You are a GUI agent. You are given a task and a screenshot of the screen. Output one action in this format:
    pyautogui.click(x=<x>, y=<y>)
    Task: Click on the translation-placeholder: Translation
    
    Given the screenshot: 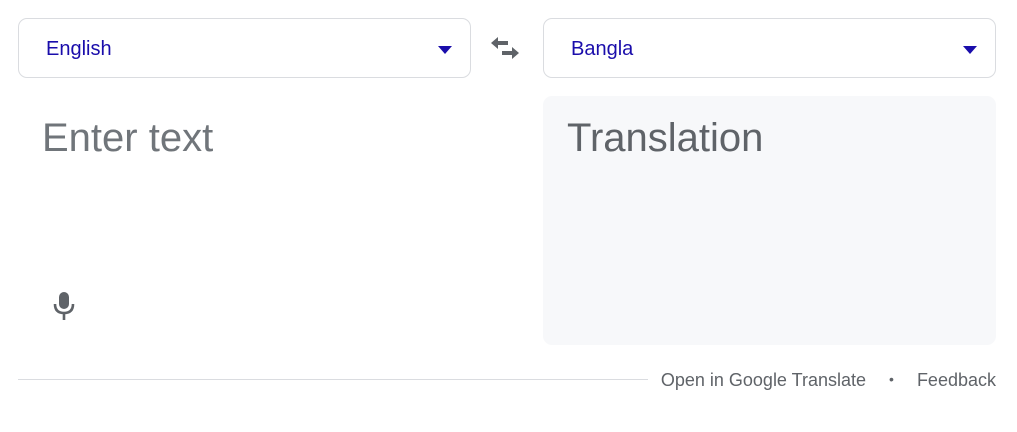 What is the action you would take?
    pyautogui.click(x=665, y=138)
    